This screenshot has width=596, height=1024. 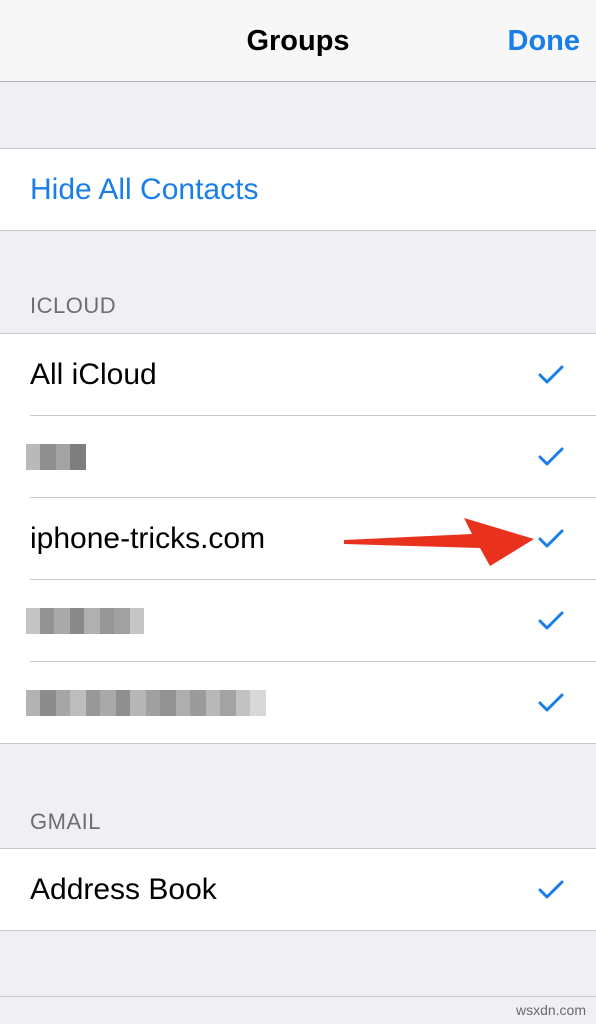 I want to click on section-header-gmail: GMAIL, so click(x=65, y=821).